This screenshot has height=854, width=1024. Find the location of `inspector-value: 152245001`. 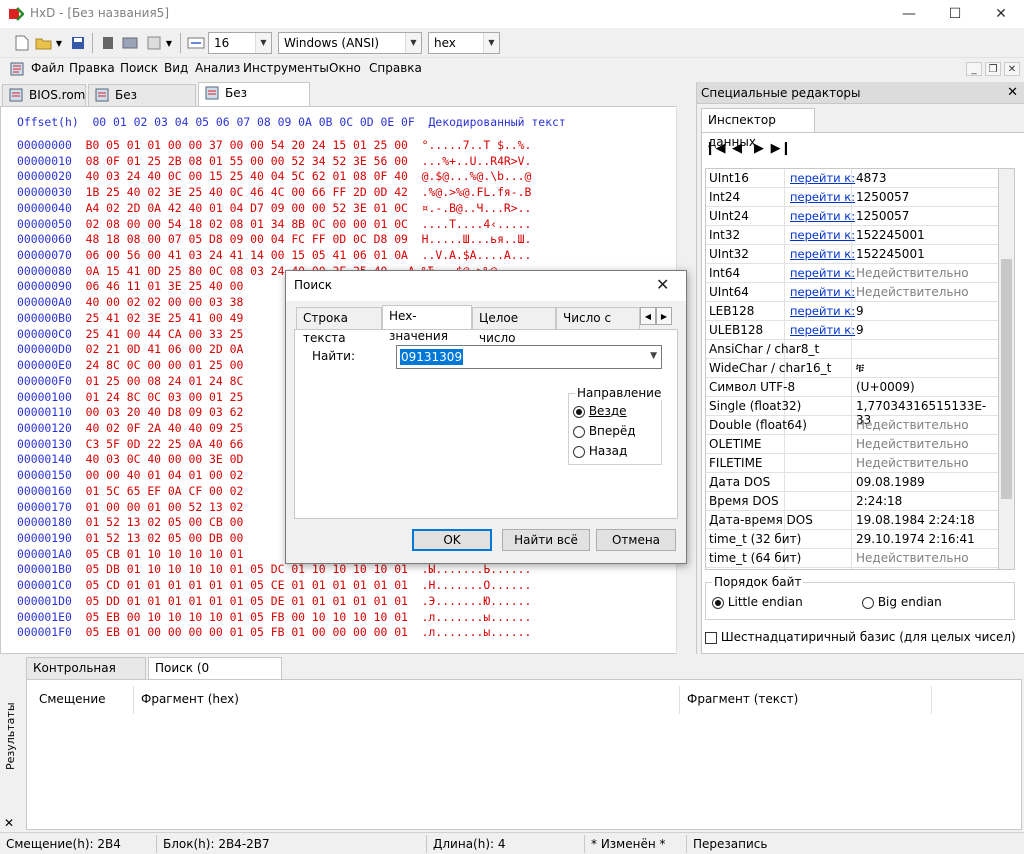

inspector-value: 152245001 is located at coordinates (890, 254).